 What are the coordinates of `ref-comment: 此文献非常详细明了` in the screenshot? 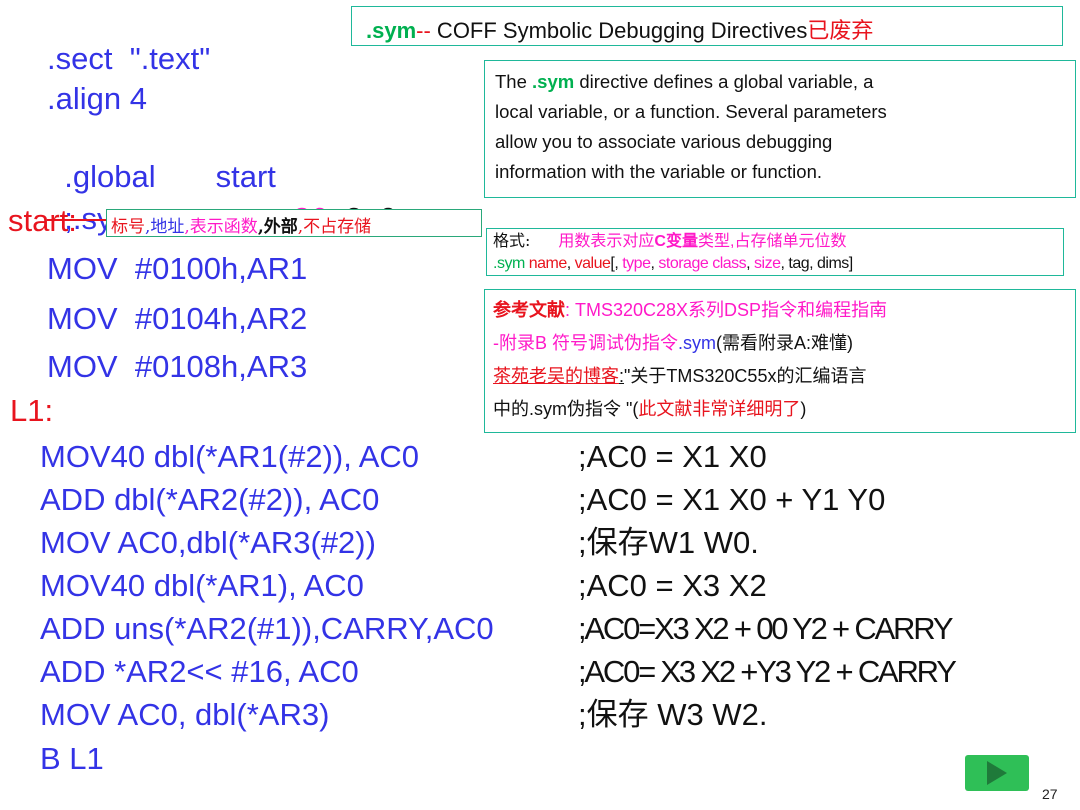 It's located at (719, 409).